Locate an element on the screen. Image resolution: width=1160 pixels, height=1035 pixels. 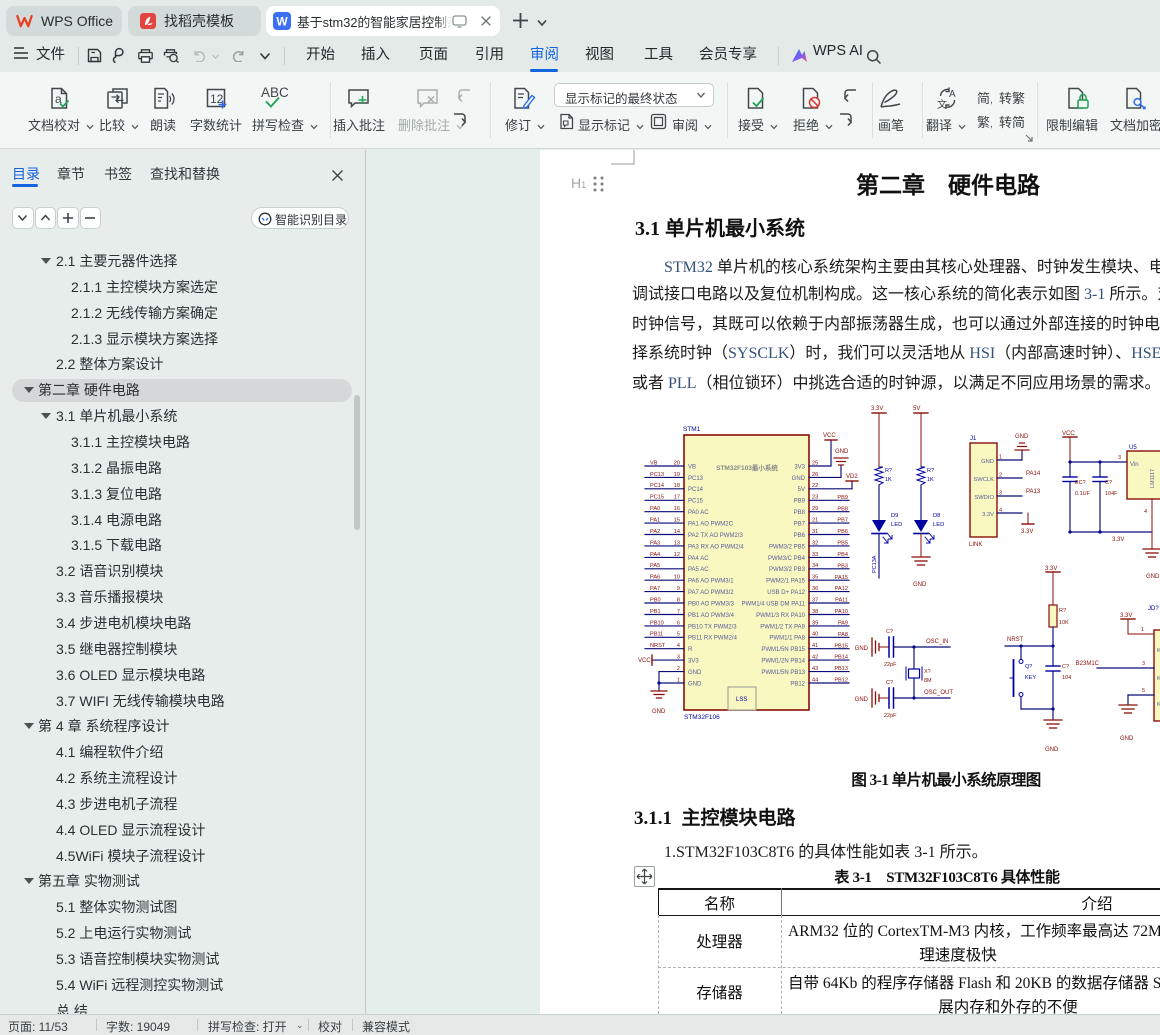
svg-text: PA3 RX AO PWM2/4 is located at coordinates (716, 547).